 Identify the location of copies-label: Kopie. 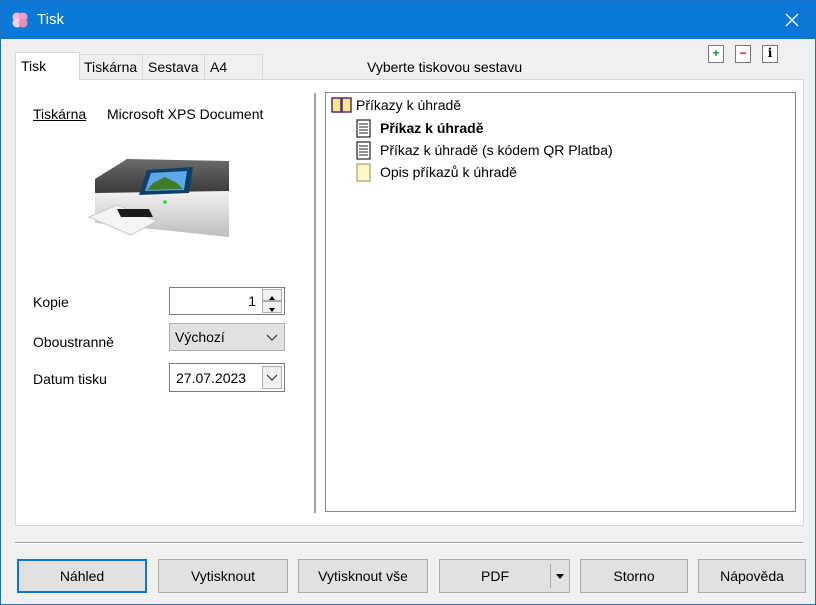
(51, 302).